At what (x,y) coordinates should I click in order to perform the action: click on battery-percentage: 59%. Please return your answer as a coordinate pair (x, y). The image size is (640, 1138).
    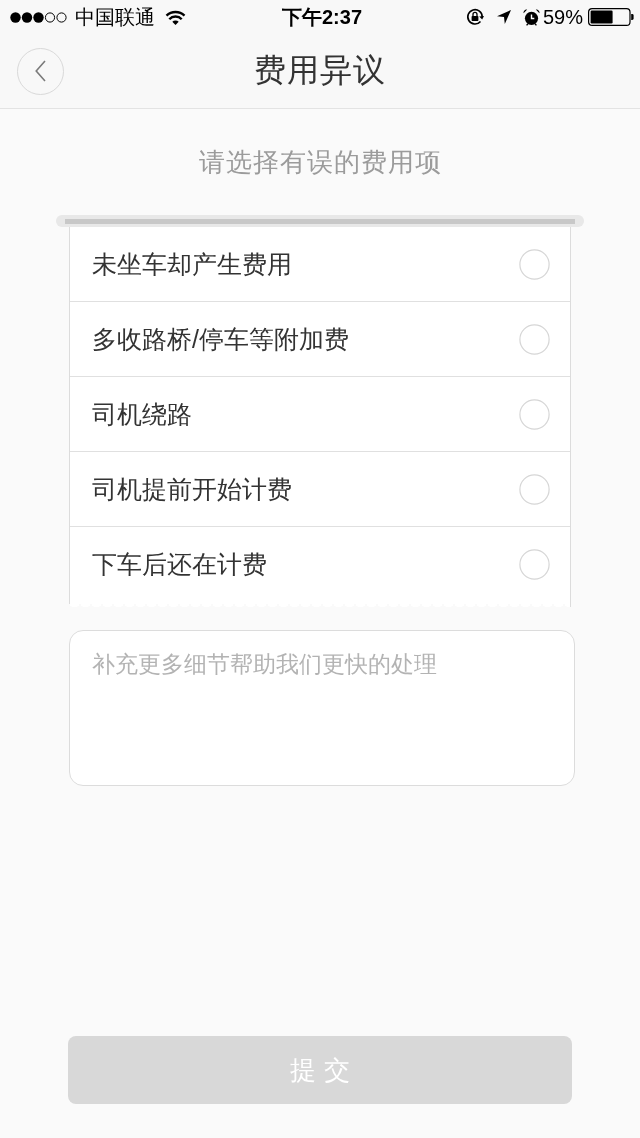
    Looking at the image, I should click on (562, 17).